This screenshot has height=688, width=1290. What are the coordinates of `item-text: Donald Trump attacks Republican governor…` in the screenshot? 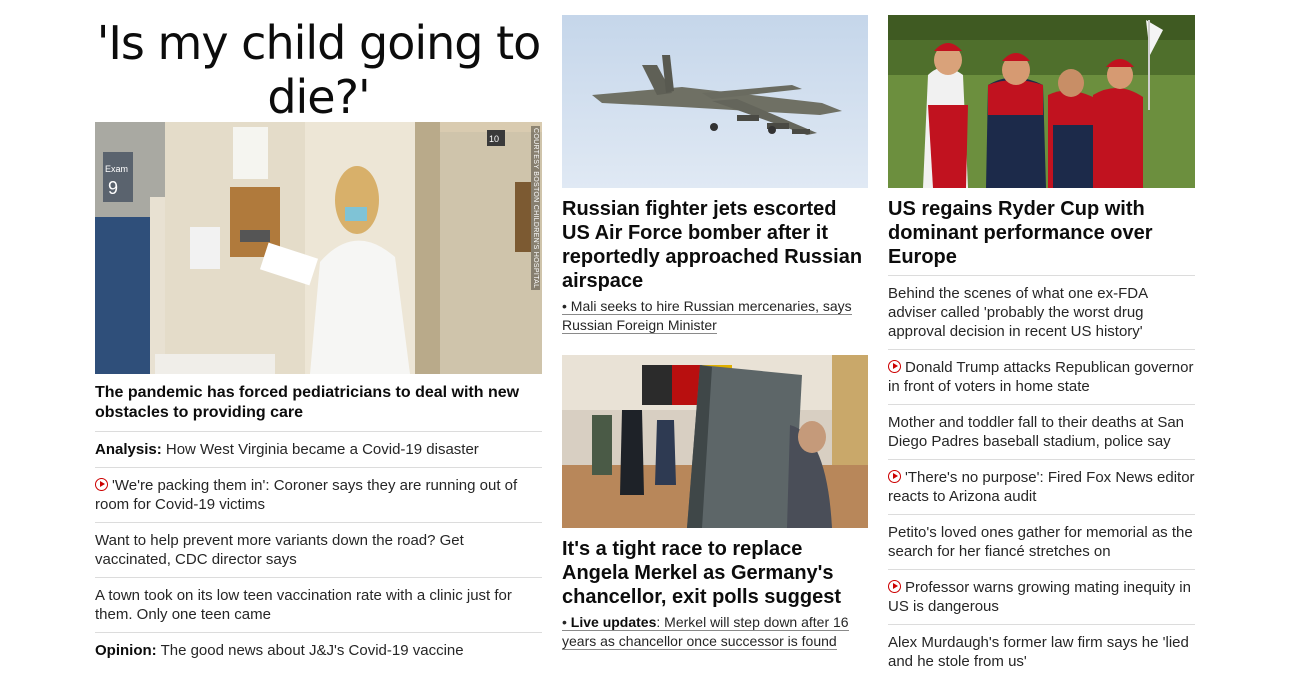 It's located at (1041, 377).